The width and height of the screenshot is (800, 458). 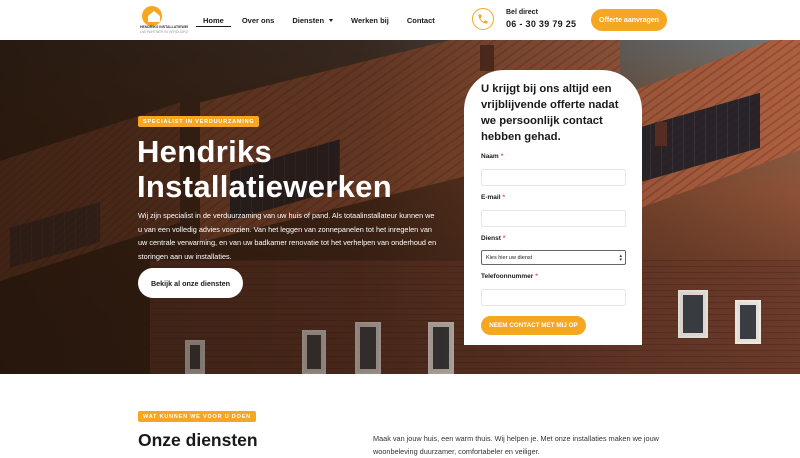 I want to click on field-label-text: Naam, so click(x=490, y=156).